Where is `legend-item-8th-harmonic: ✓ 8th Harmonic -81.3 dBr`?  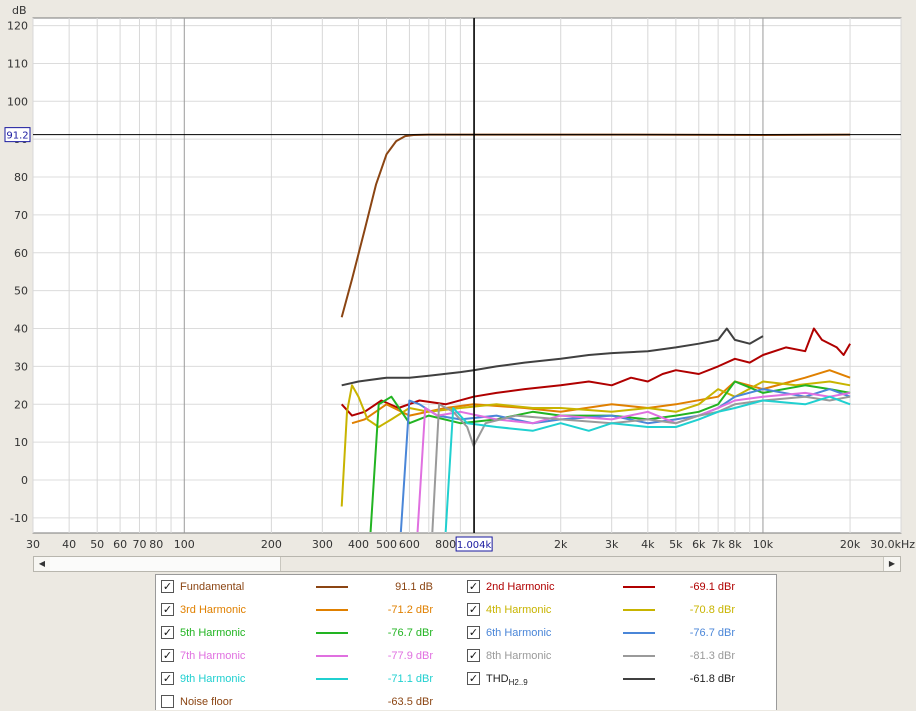 legend-item-8th-harmonic: ✓ 8th Harmonic -81.3 dBr is located at coordinates (617, 656).